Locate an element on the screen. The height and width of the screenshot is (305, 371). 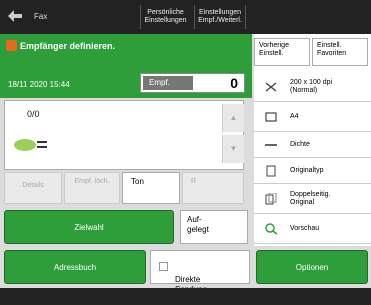
preview-setting: Vorschau is located at coordinates (312, 229).